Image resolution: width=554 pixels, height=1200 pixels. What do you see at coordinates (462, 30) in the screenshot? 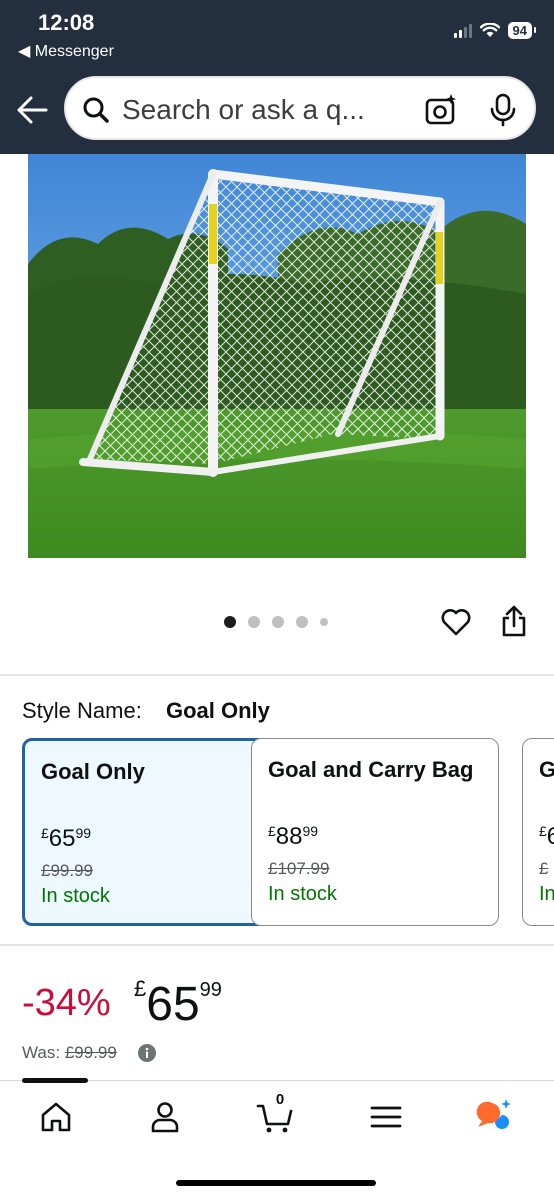
I see `cellular-signal-icon` at bounding box center [462, 30].